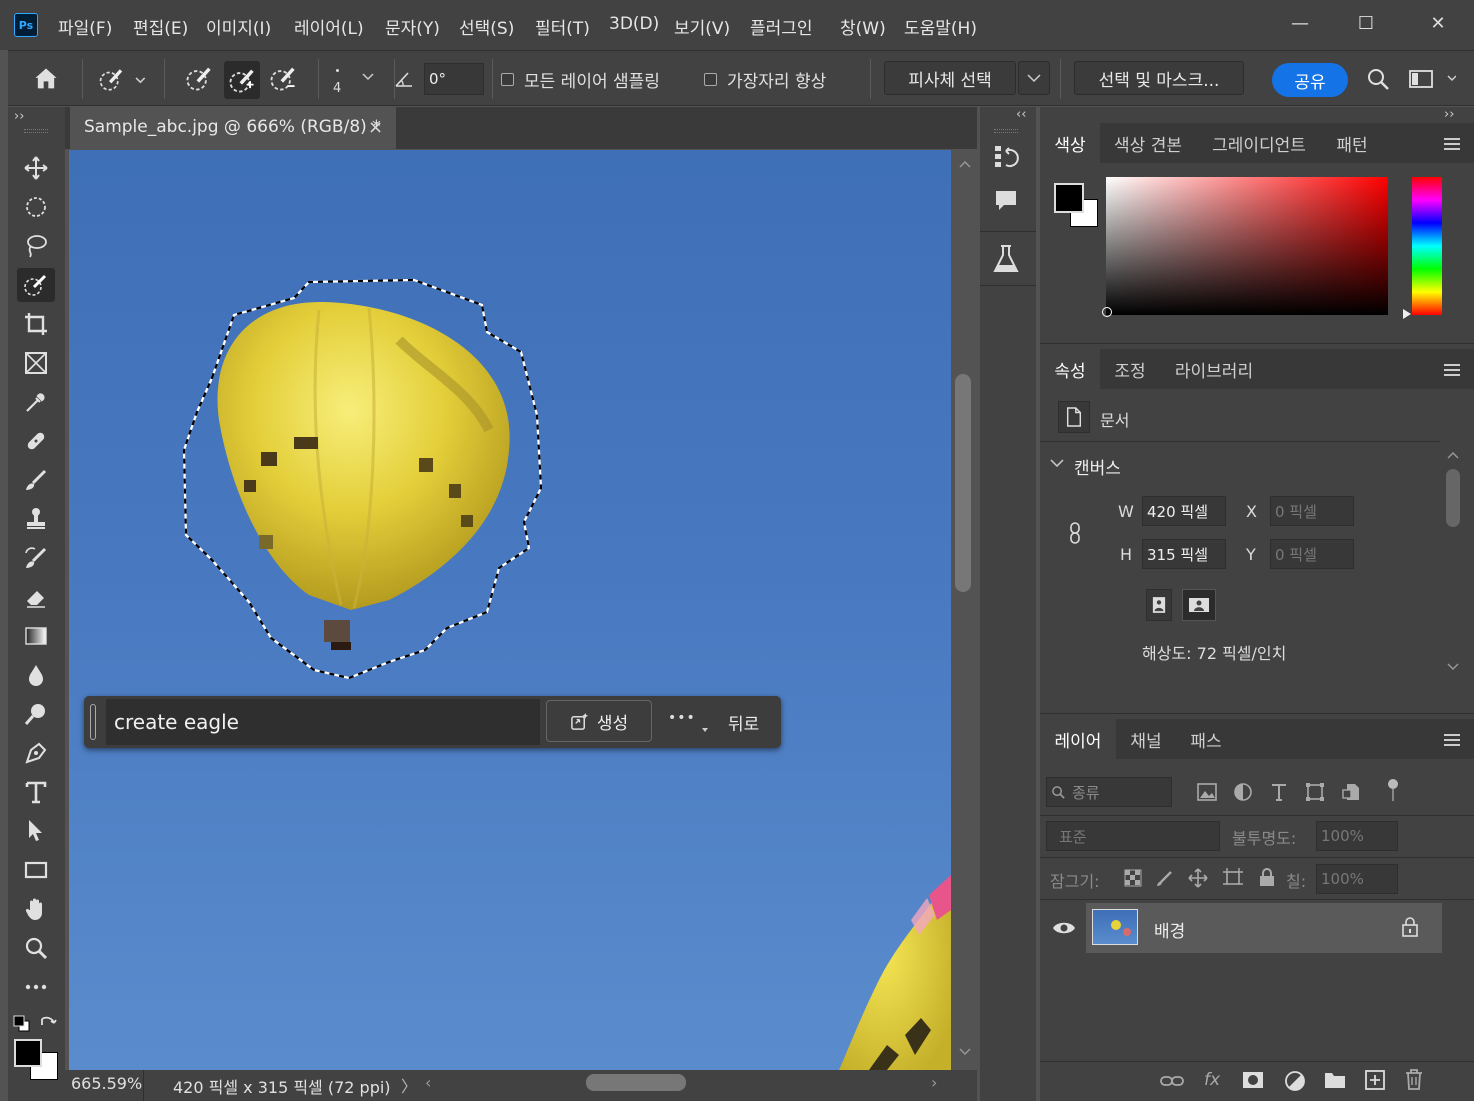 The image size is (1474, 1101). What do you see at coordinates (36, 285) in the screenshot?
I see `quick-selection-tool-icon` at bounding box center [36, 285].